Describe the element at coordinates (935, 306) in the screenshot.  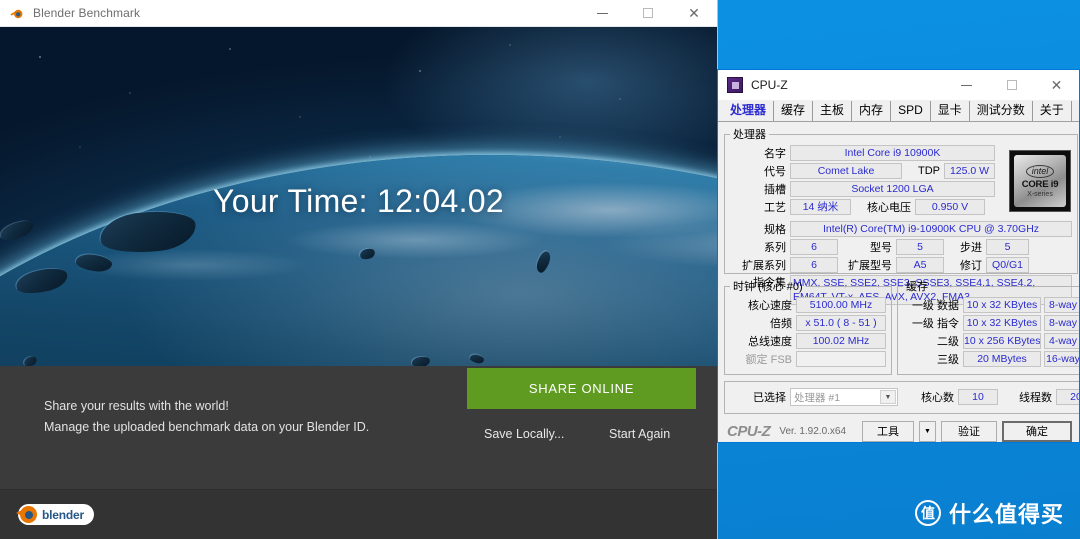
I see `cache-l1d-label: 一级 数据` at that location.